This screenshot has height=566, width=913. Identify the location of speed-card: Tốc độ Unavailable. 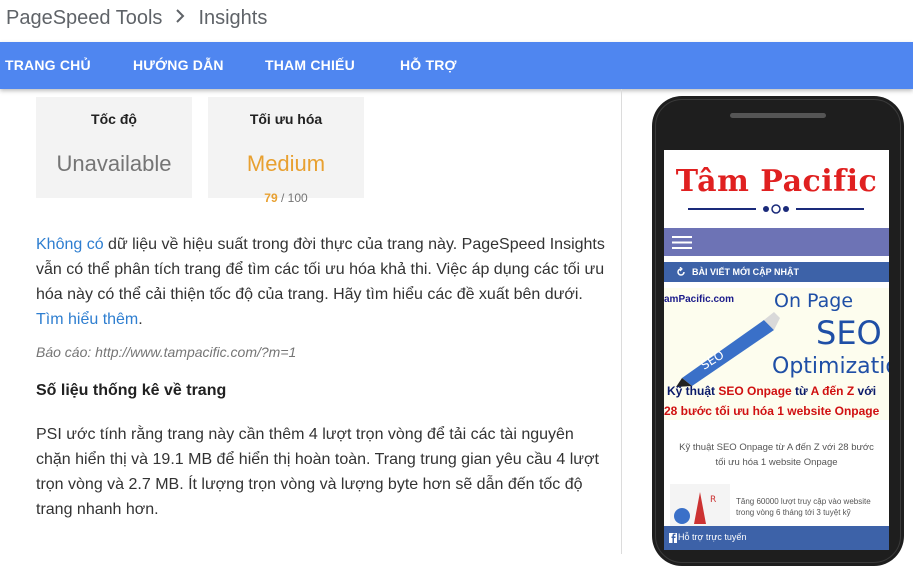
(114, 147).